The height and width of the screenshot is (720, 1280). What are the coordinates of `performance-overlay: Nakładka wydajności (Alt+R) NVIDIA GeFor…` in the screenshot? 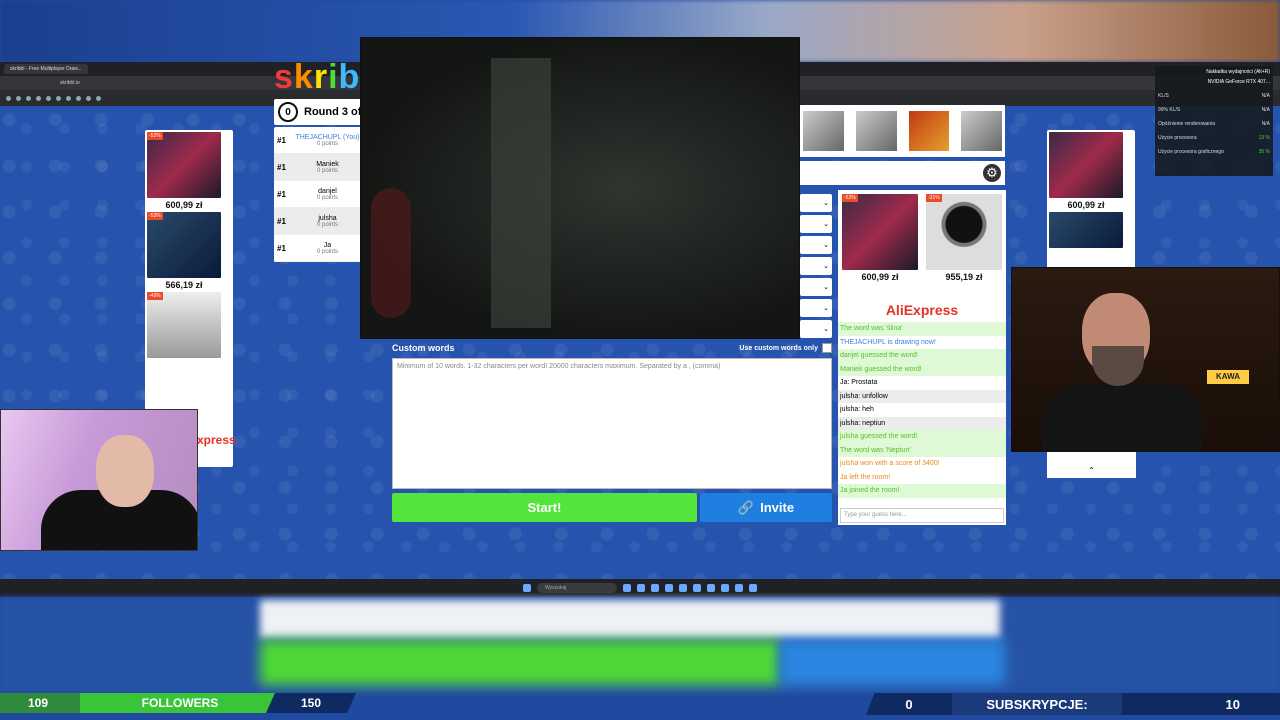 It's located at (1214, 121).